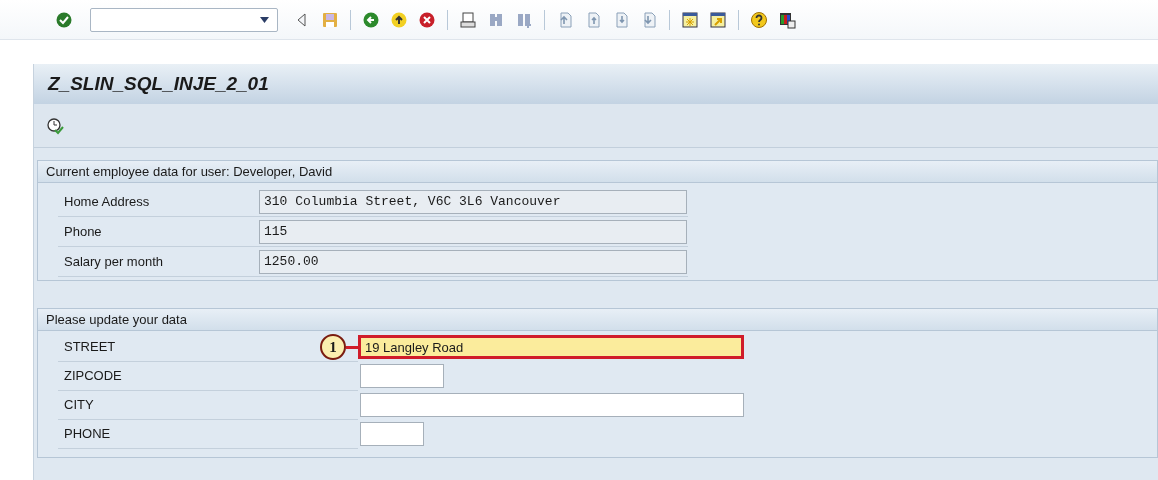  What do you see at coordinates (107, 201) in the screenshot?
I see `field-label: Home Address` at bounding box center [107, 201].